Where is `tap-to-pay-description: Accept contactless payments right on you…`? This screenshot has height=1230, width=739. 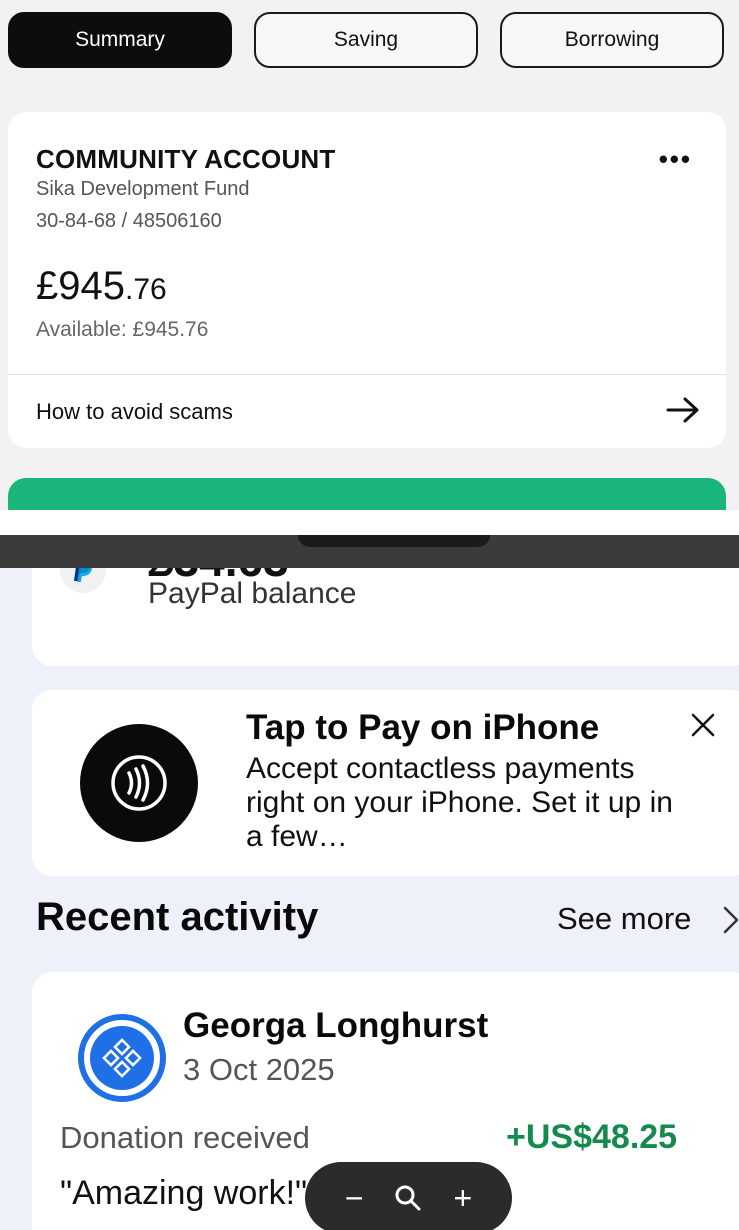 tap-to-pay-description: Accept contactless payments right on you… is located at coordinates (459, 802).